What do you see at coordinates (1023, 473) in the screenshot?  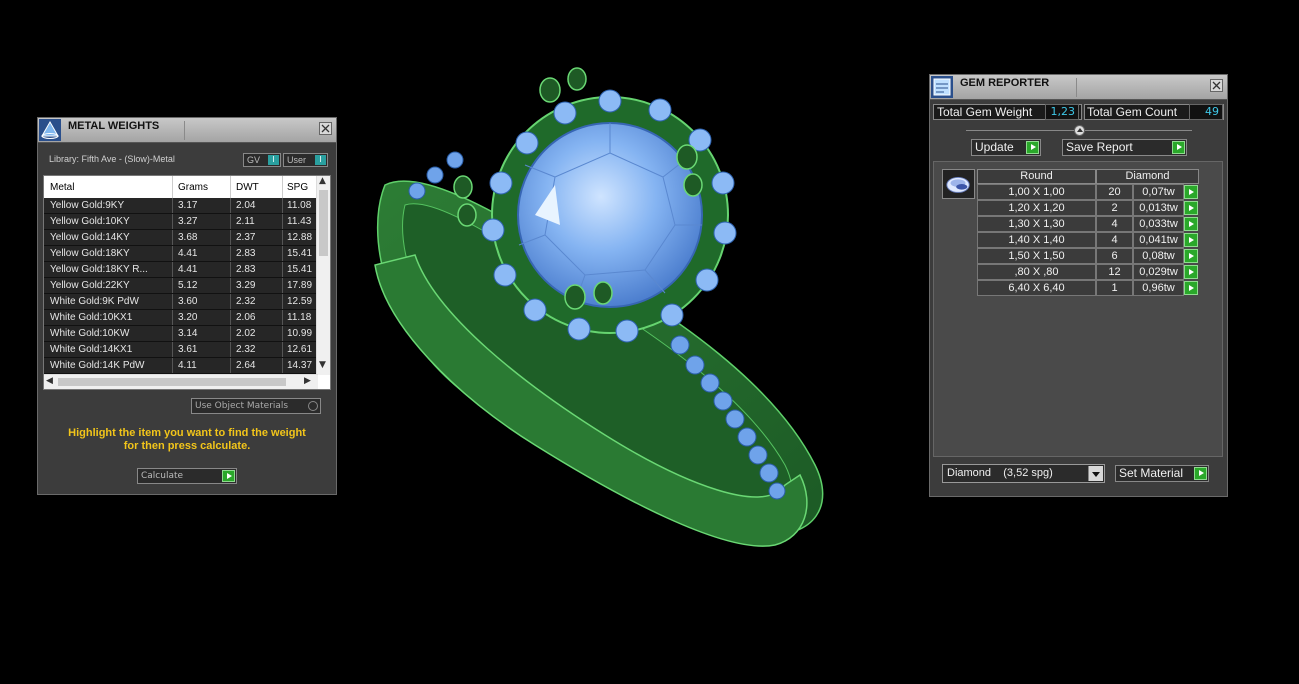 I see `material-select: Diamond (3,52 spg)` at bounding box center [1023, 473].